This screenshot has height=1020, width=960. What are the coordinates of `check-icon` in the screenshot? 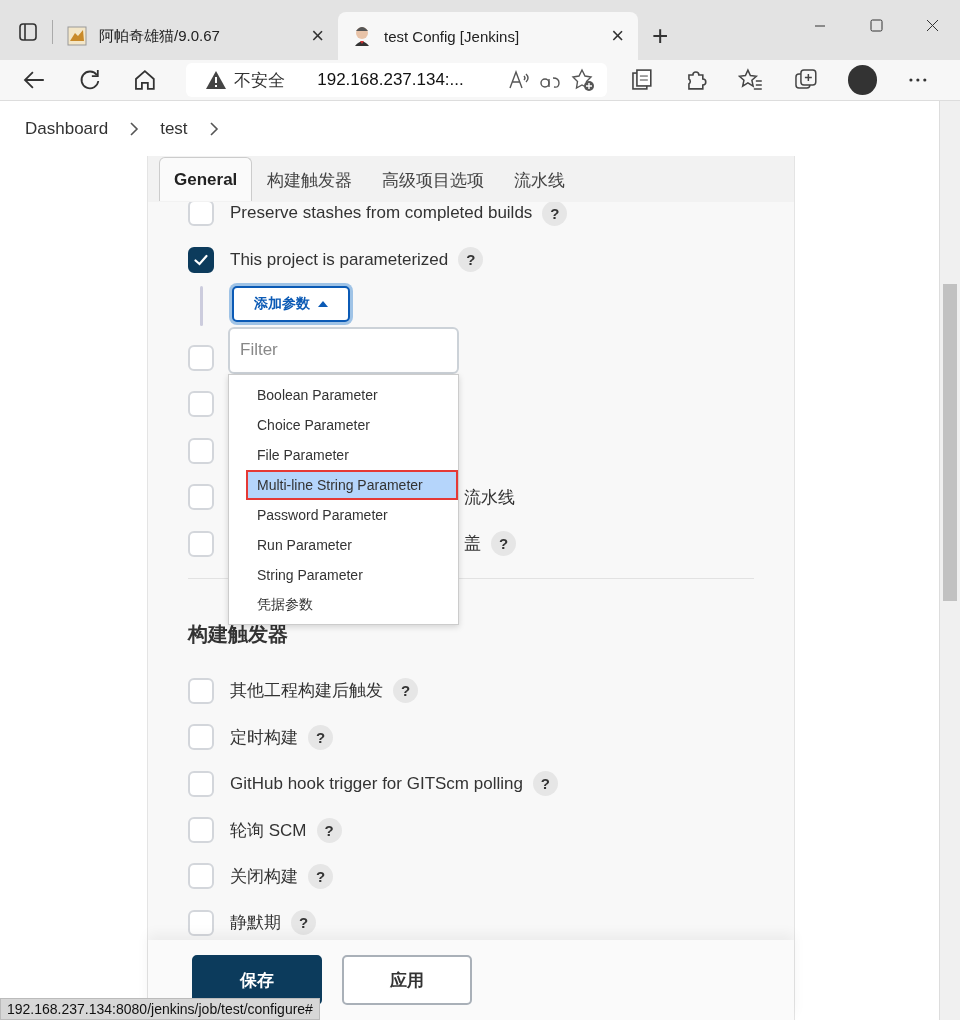 It's located at (201, 259).